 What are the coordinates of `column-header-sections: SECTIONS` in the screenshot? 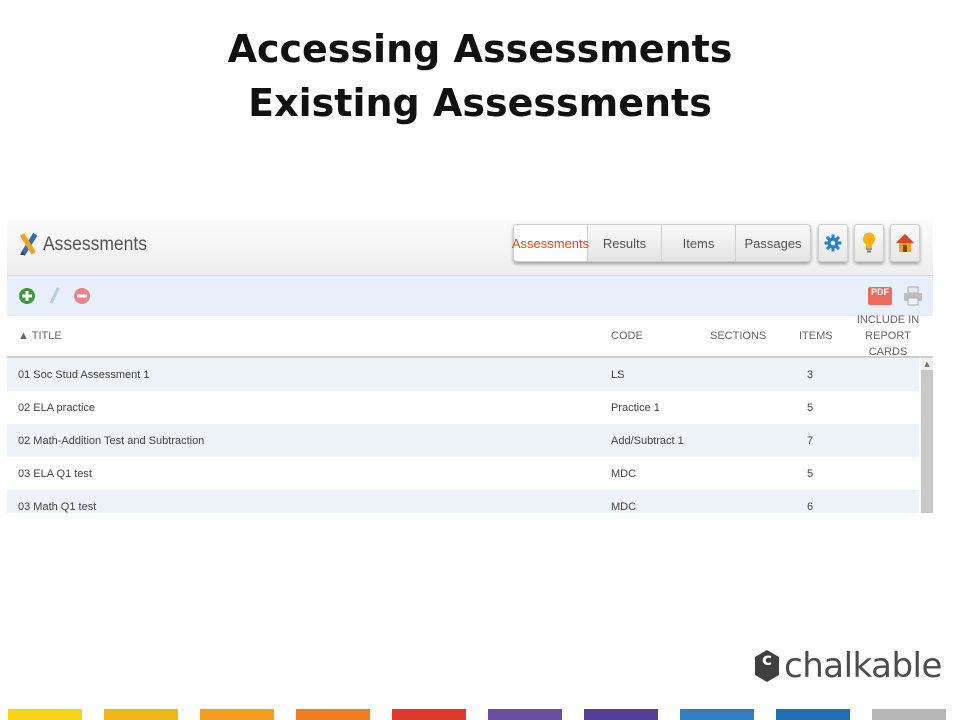 It's located at (738, 336).